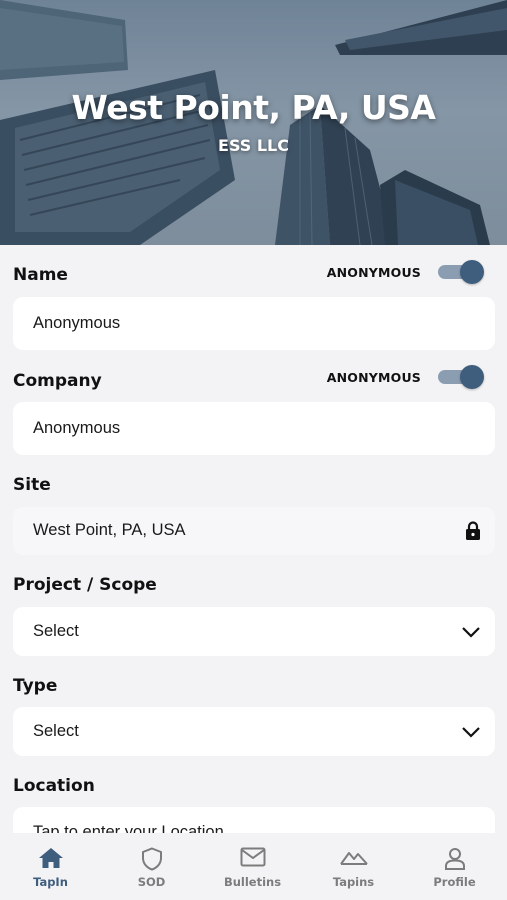 Image resolution: width=507 pixels, height=900 pixels. Describe the element at coordinates (50, 882) in the screenshot. I see `tab-label: TapIn` at that location.